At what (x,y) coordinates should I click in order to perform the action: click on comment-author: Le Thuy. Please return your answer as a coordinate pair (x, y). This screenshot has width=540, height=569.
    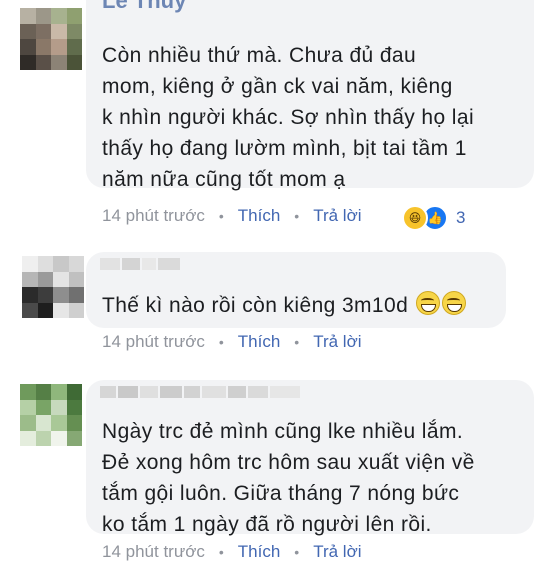
    Looking at the image, I should click on (144, 7).